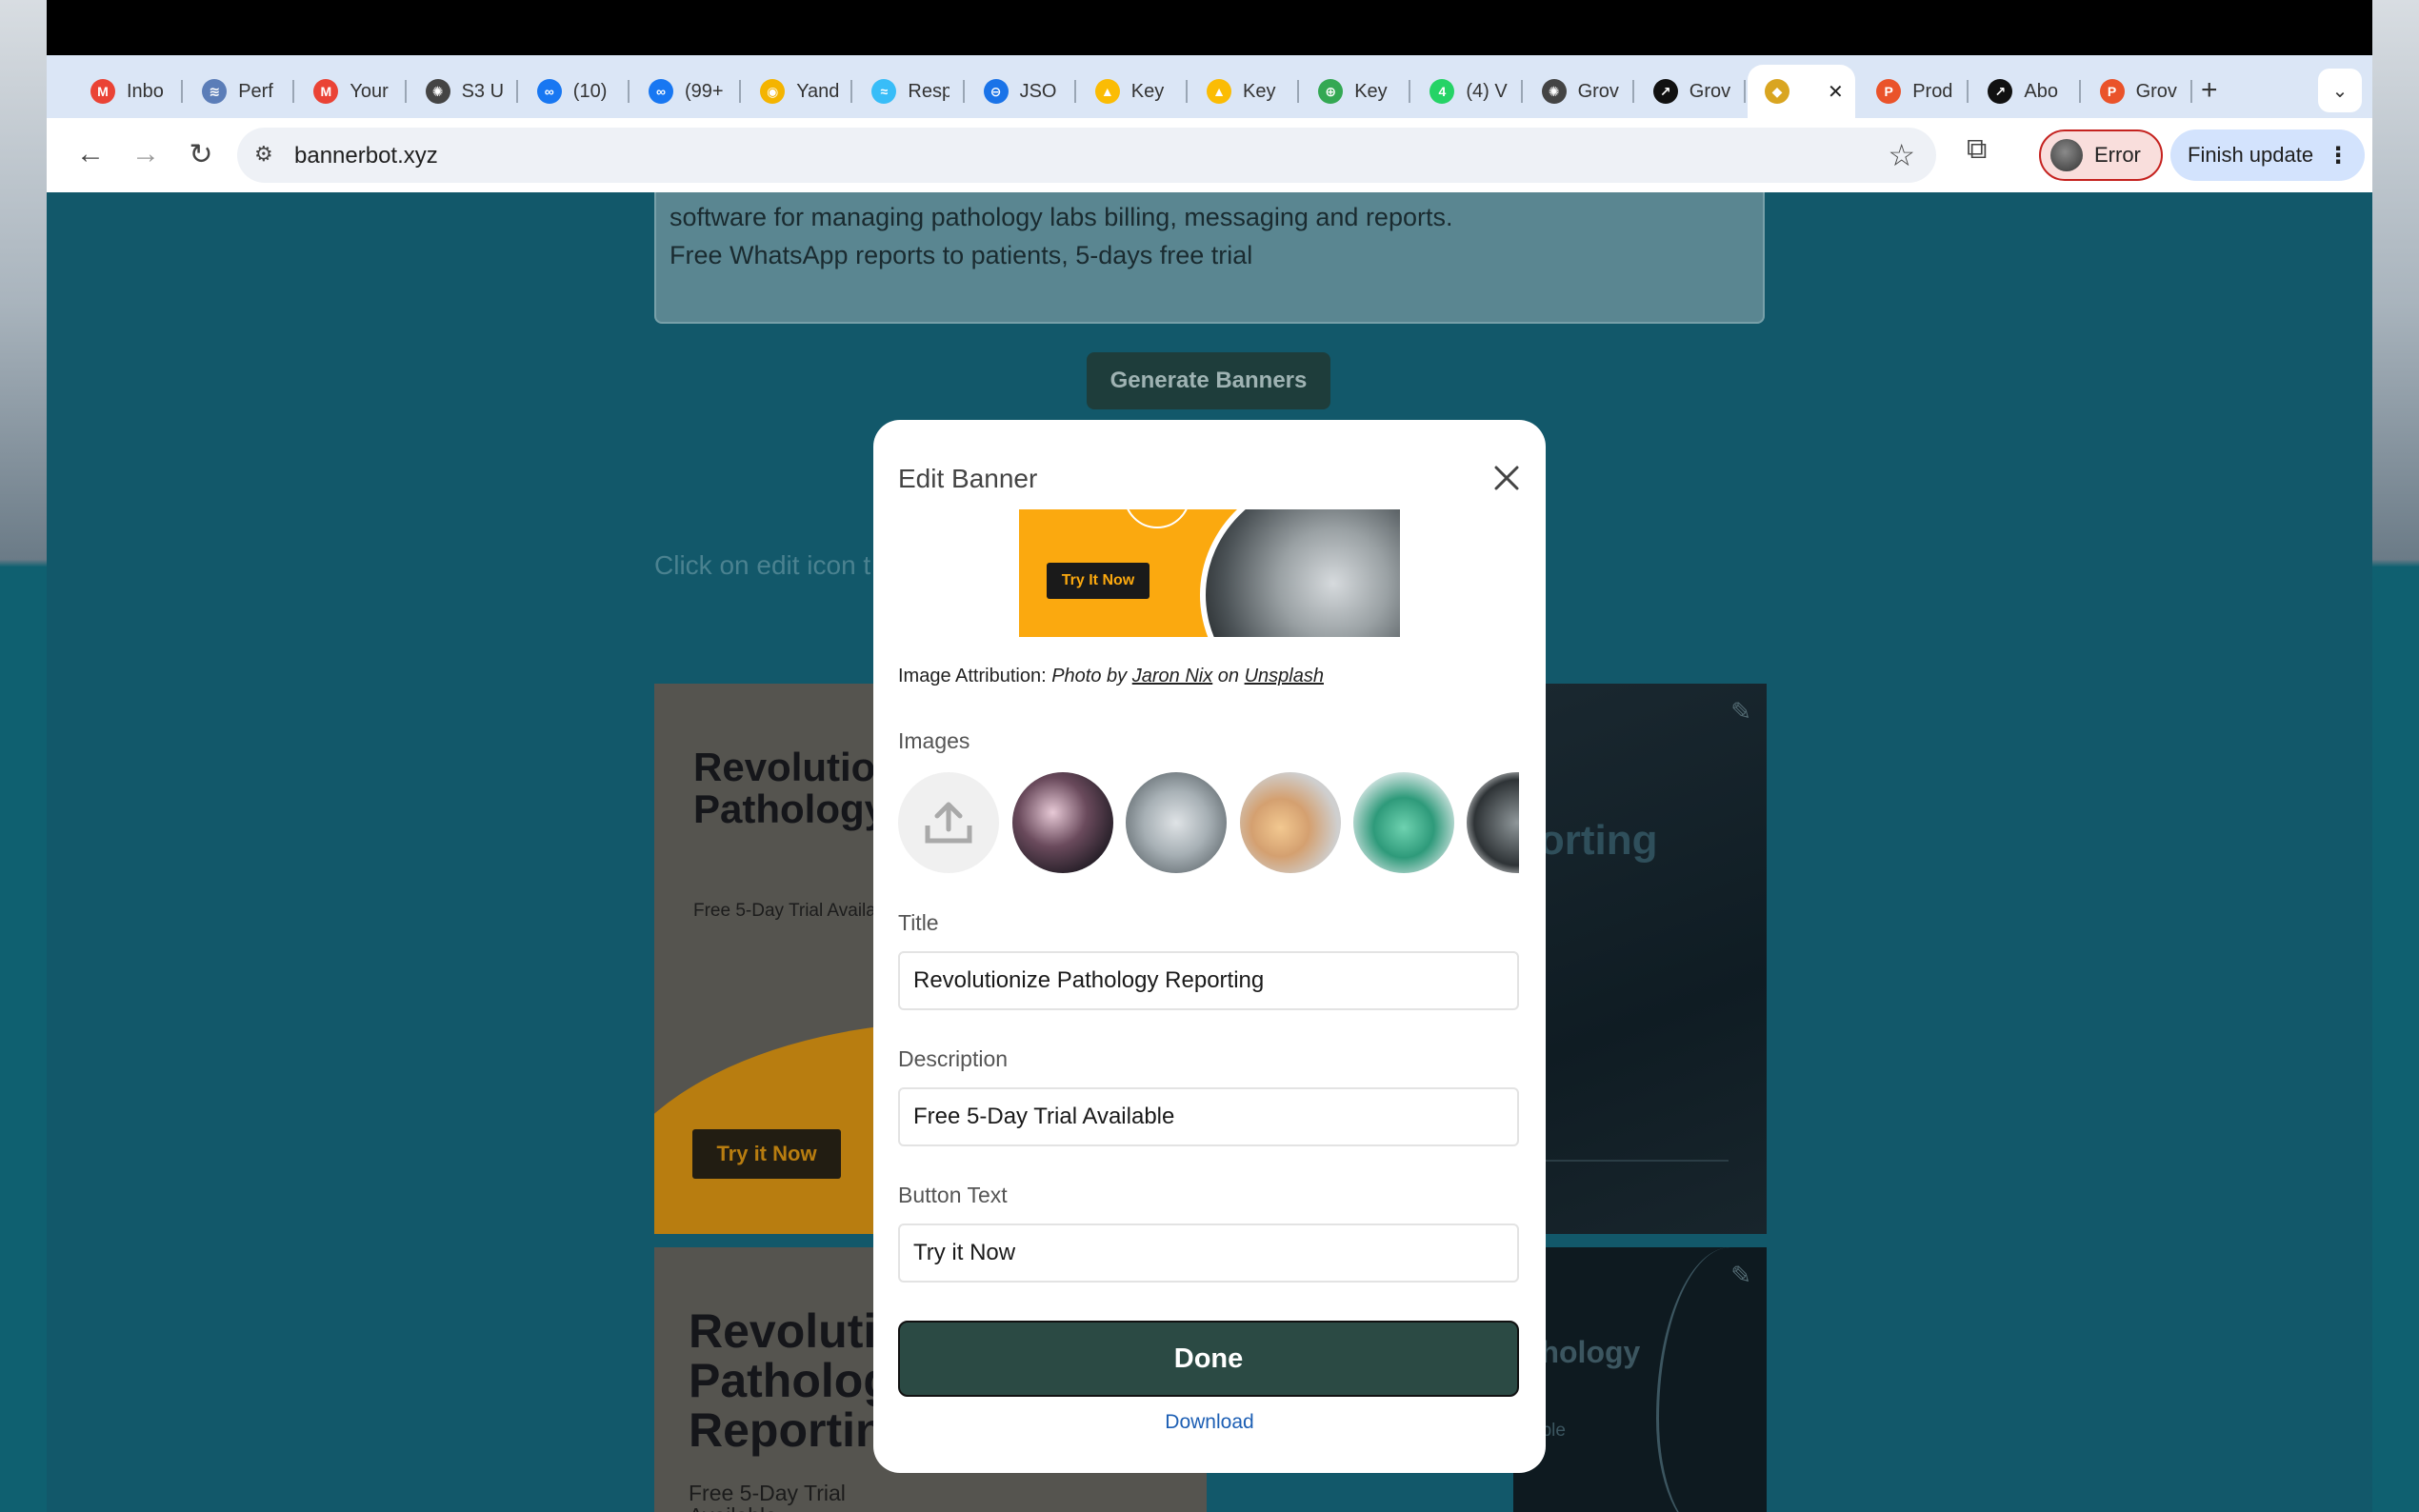 Image resolution: width=2419 pixels, height=1512 pixels. What do you see at coordinates (1259, 91) in the screenshot?
I see `tab-label: Key` at bounding box center [1259, 91].